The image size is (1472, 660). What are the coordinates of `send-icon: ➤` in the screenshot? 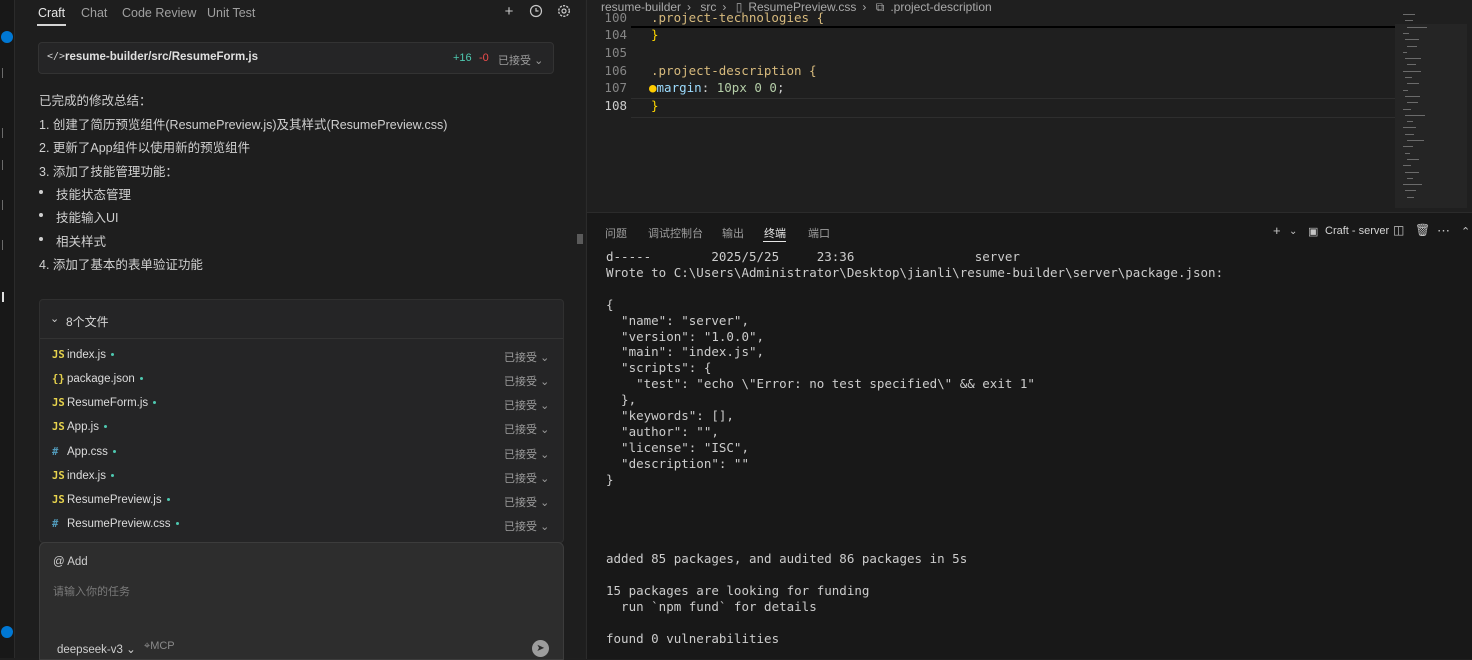 It's located at (540, 648).